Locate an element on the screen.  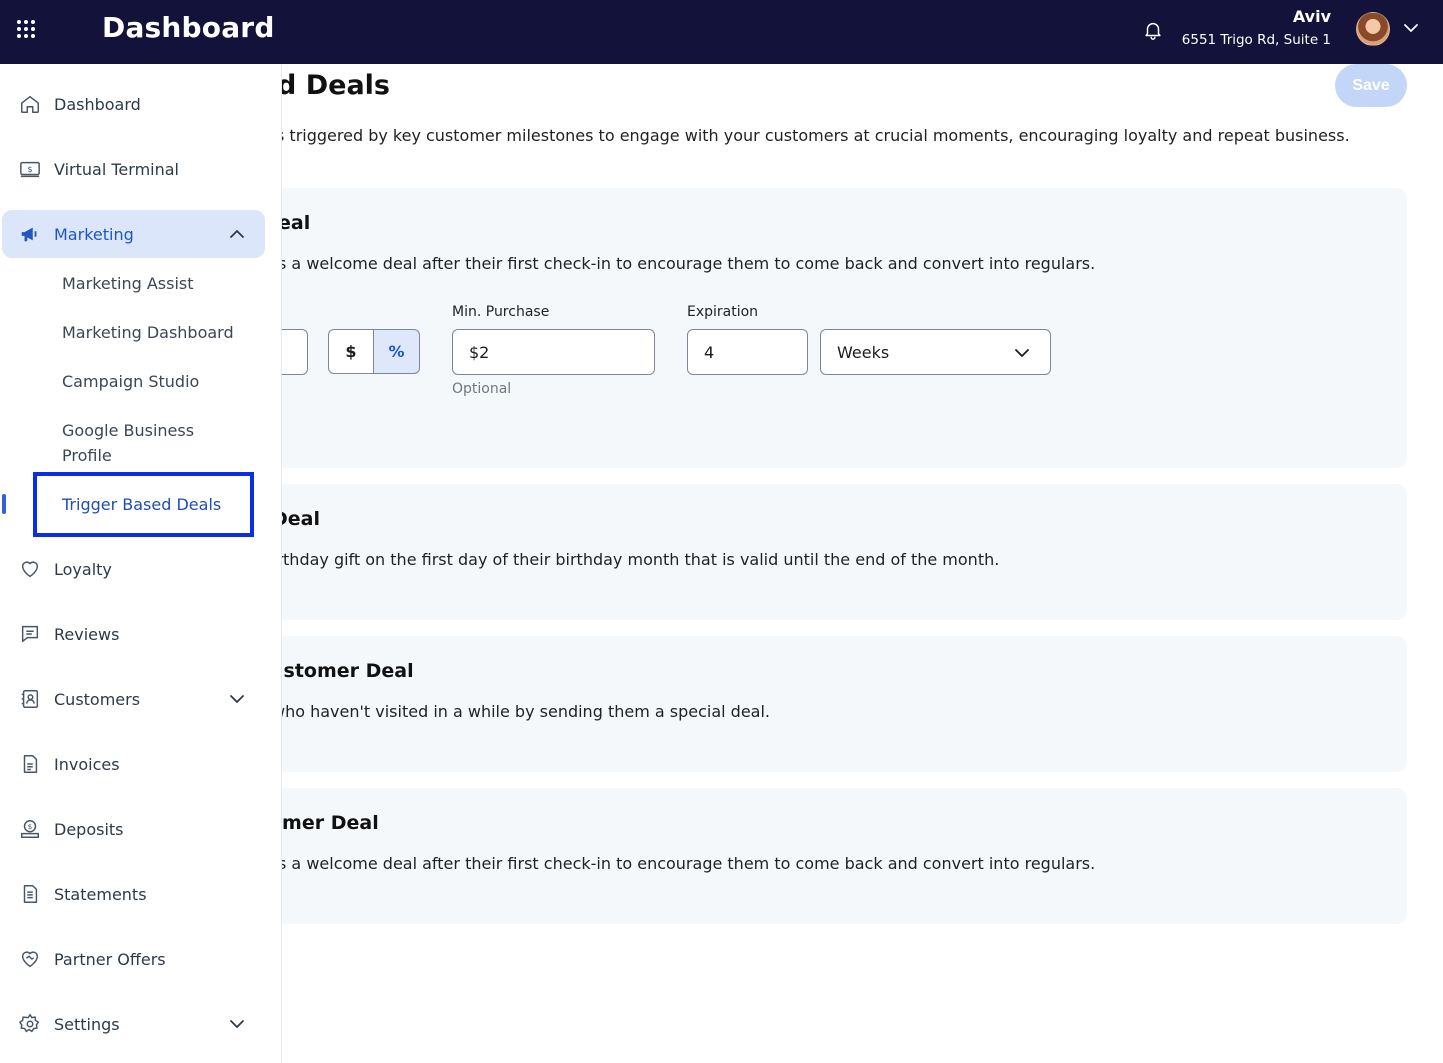
sidebar-item-reviews: Reviews is located at coordinates (133, 634).